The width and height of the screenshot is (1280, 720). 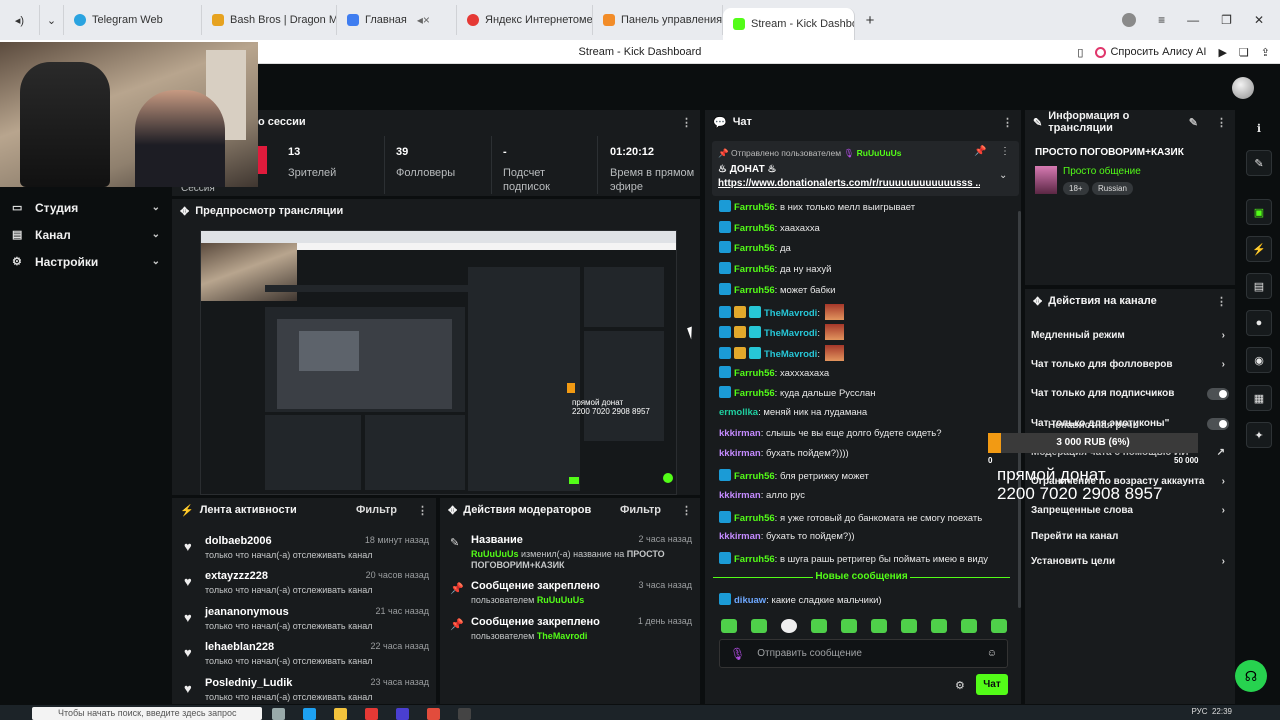 What do you see at coordinates (789, 24) in the screenshot?
I see `tab-kick-dashboard: Stream - Kick Dashboar×` at bounding box center [789, 24].